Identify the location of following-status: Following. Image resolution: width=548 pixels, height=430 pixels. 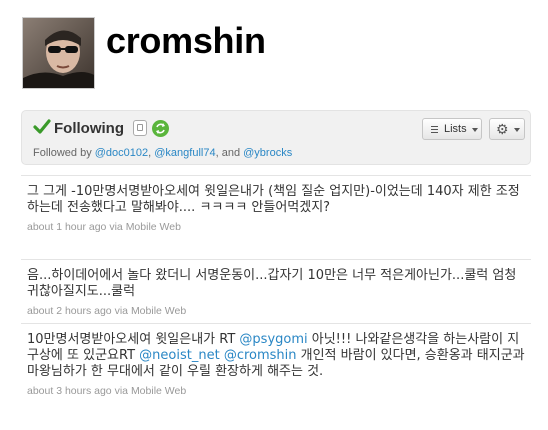
(89, 128).